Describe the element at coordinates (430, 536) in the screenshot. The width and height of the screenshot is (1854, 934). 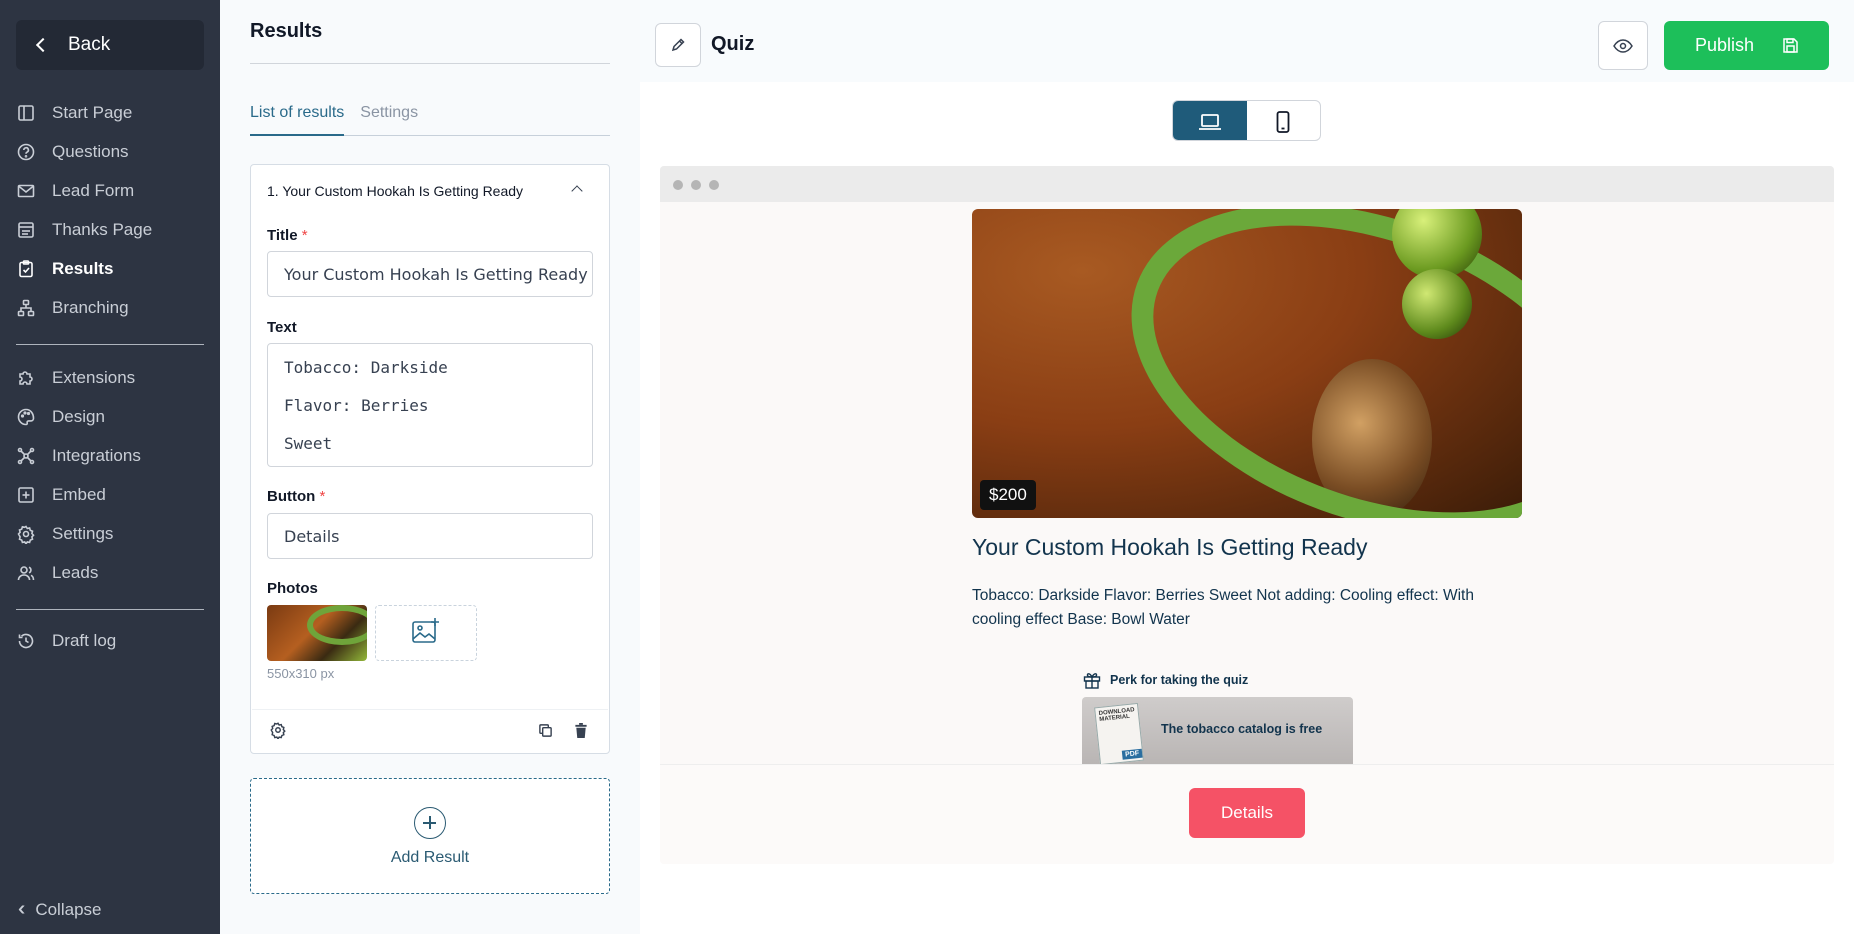
I see `button-text-field: Details` at that location.